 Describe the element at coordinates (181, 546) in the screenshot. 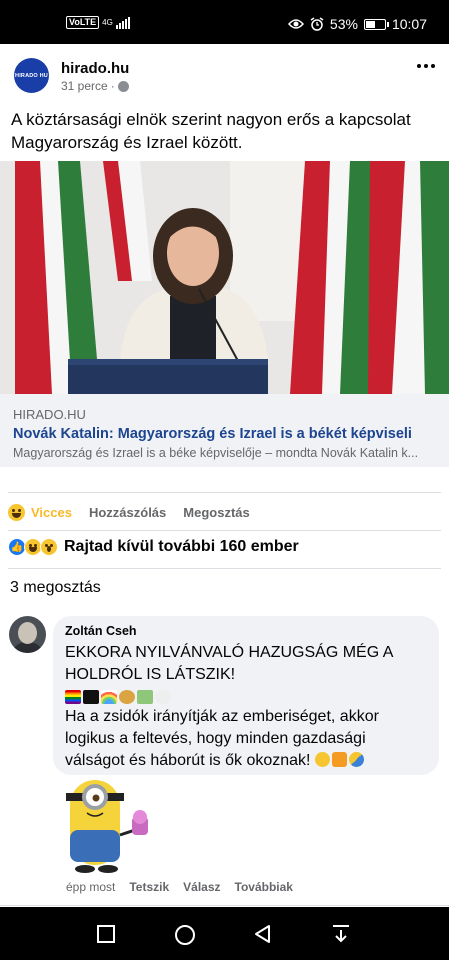

I see `reactions-text: Rajtad kívül további 160 ember` at that location.